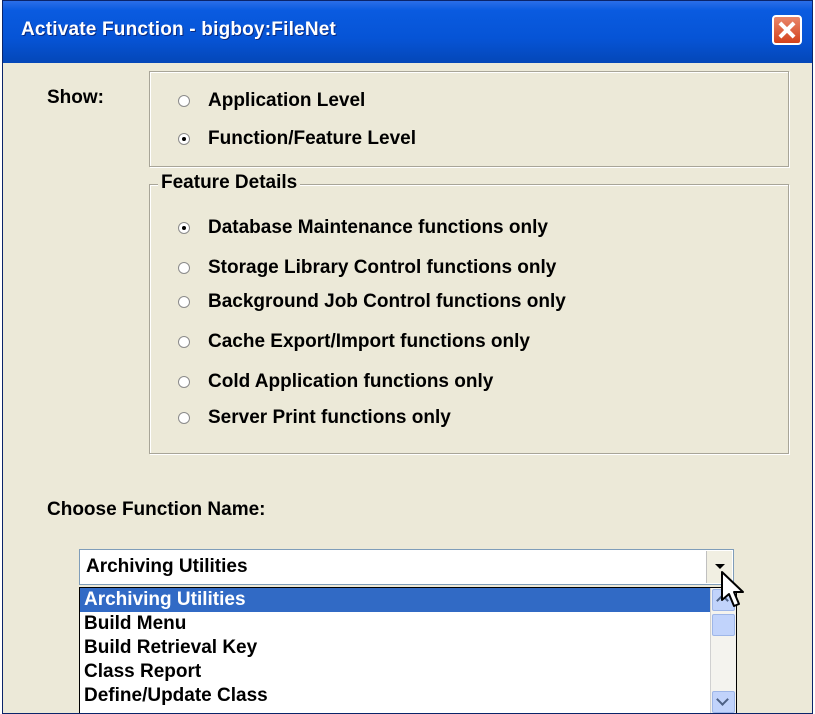 Image resolution: width=815 pixels, height=714 pixels. I want to click on list-item-define-update-class: Define/Update Class, so click(408, 696).